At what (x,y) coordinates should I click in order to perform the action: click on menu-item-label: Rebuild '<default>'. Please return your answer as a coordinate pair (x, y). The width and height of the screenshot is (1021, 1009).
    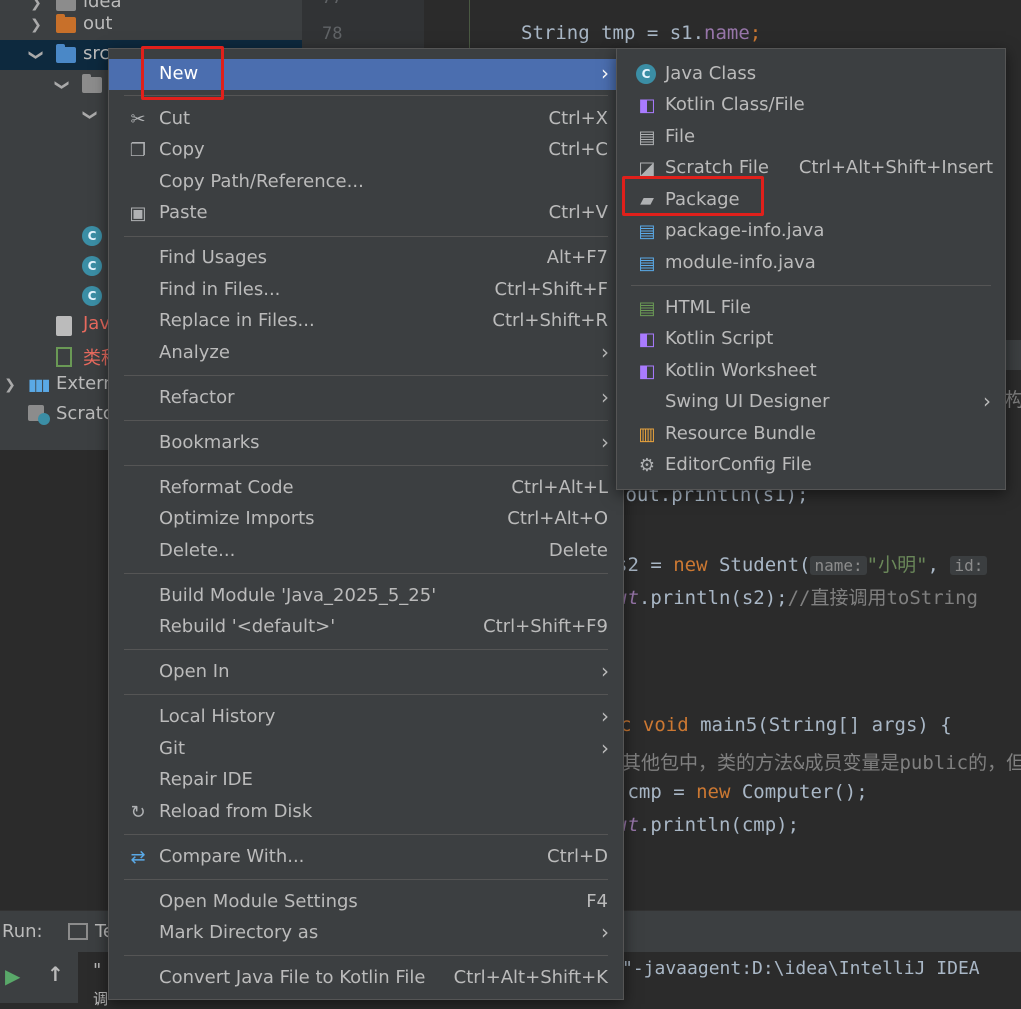
    Looking at the image, I should click on (247, 626).